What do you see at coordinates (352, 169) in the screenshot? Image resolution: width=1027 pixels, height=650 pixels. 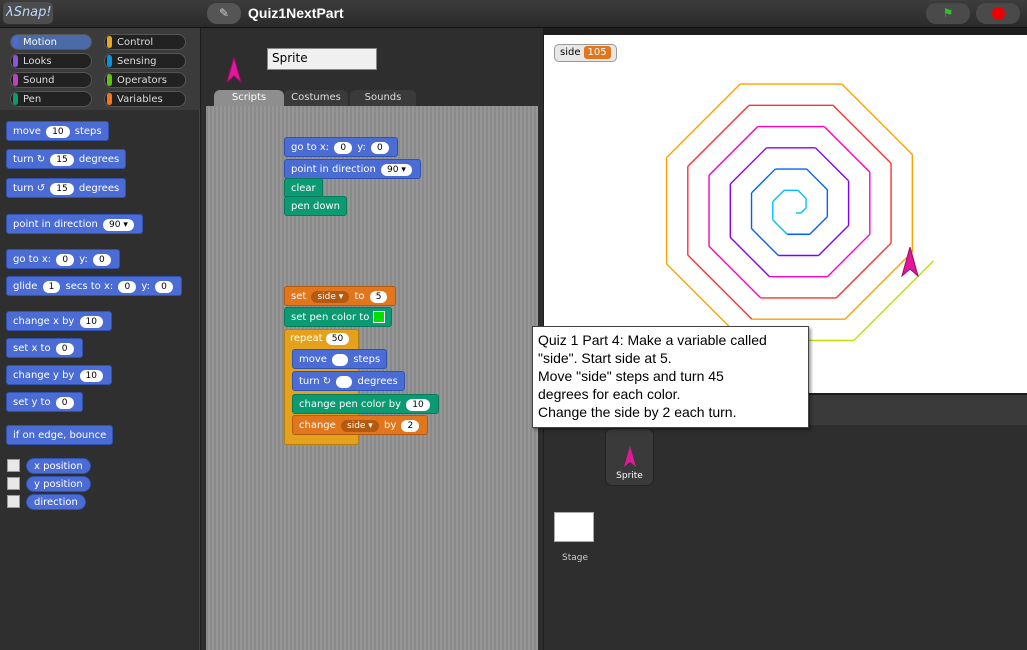 I see `script-point-direction: point in direction 90 ▾` at bounding box center [352, 169].